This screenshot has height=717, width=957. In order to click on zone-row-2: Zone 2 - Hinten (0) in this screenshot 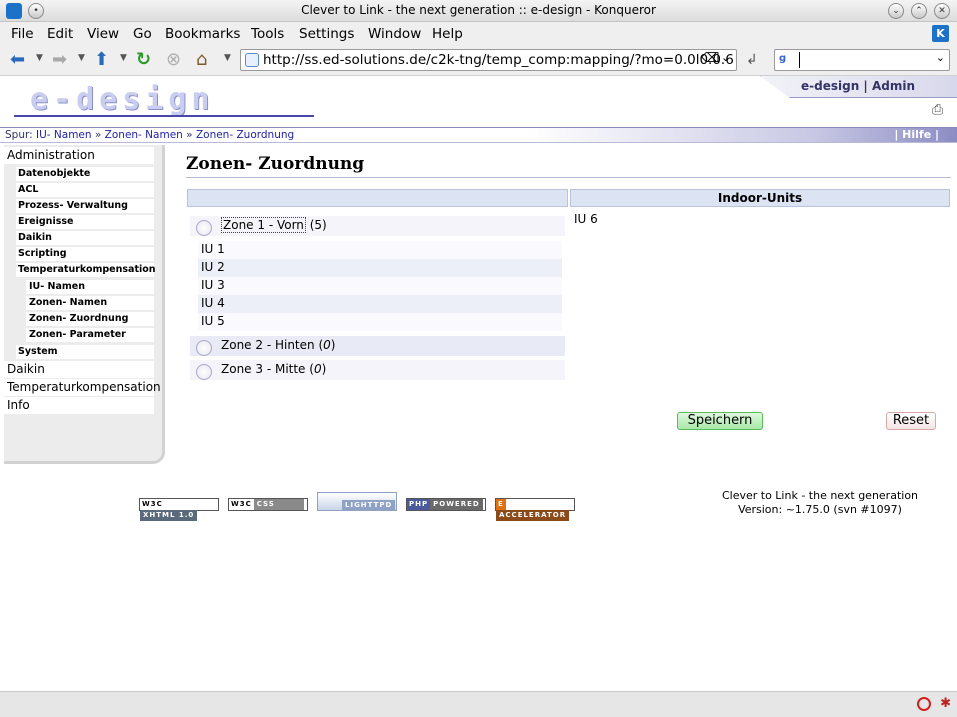, I will do `click(377, 346)`.